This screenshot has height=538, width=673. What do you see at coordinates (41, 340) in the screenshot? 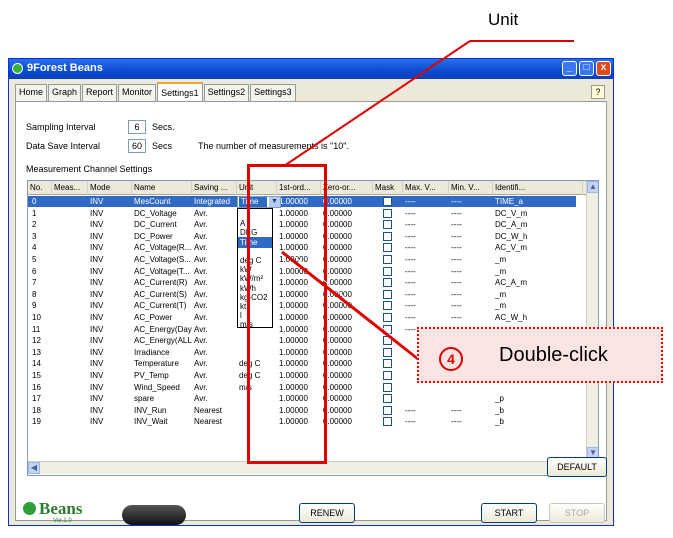
I see `cell-no: 12` at bounding box center [41, 340].